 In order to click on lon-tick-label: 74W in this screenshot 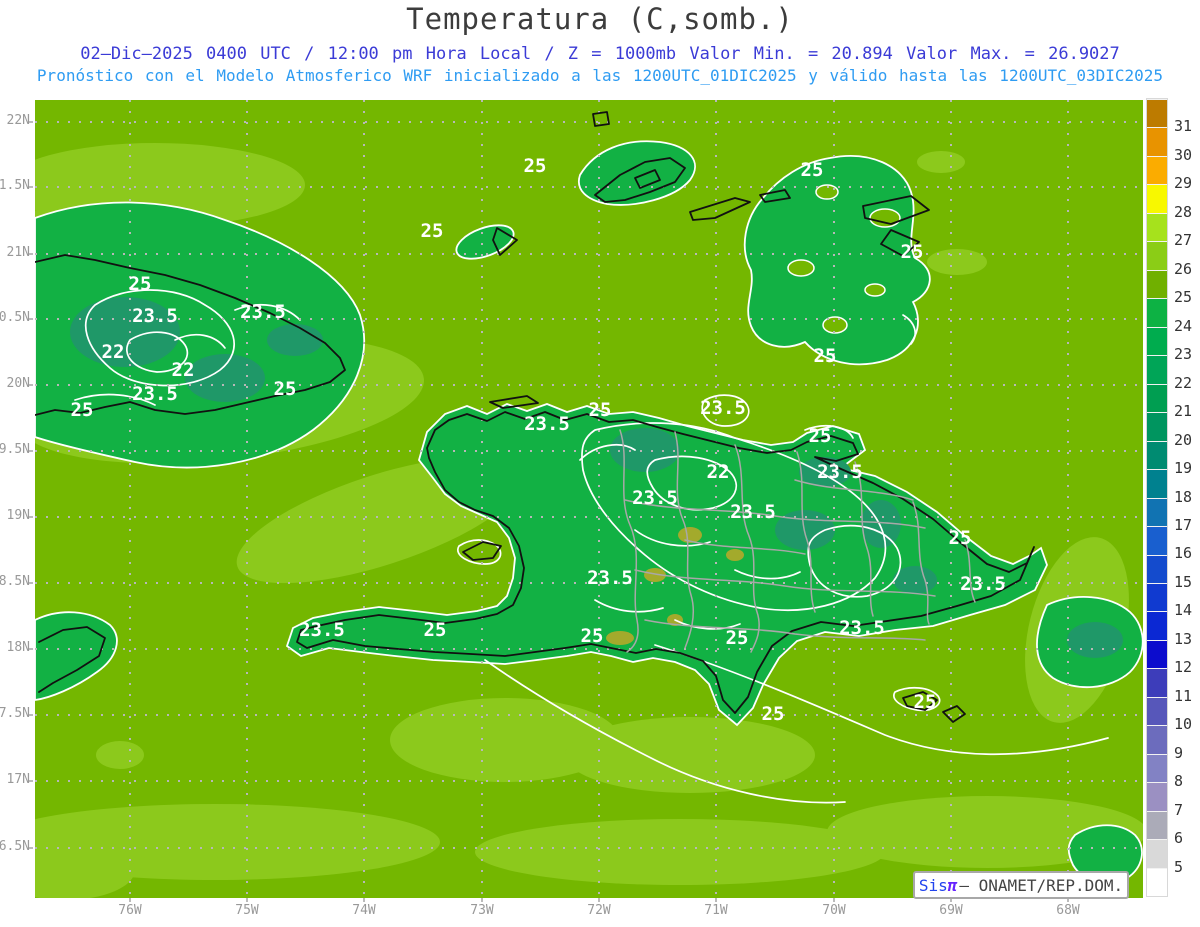, I will do `click(364, 910)`.